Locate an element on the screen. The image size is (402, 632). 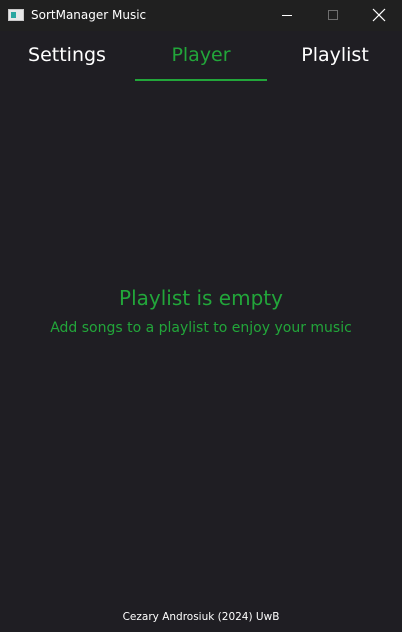
minimize-button is located at coordinates (287, 15).